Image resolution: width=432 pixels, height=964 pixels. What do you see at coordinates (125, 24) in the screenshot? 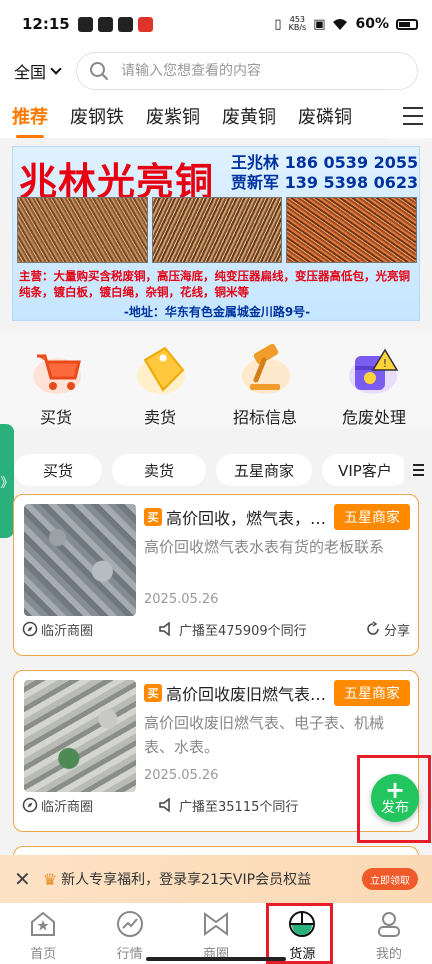
I see `tiktok-icon` at bounding box center [125, 24].